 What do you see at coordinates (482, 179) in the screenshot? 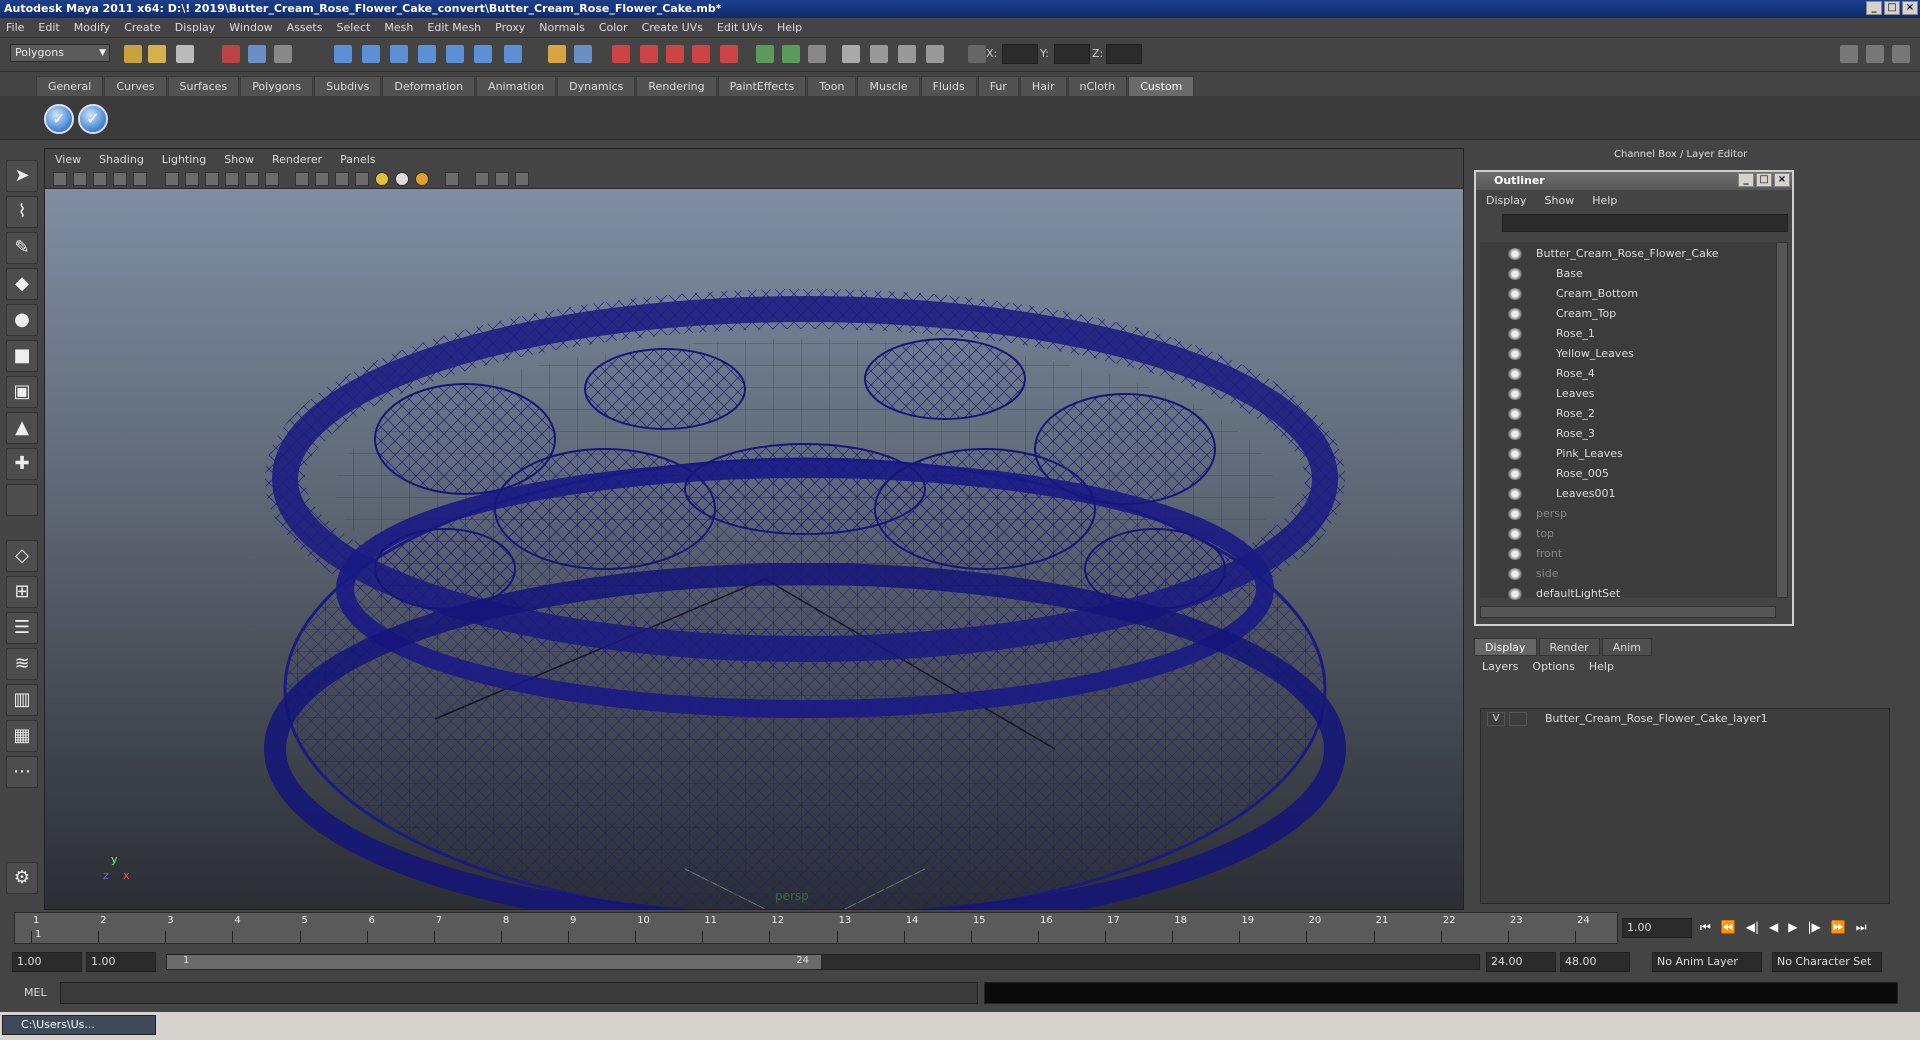
I see `film-gate-icon` at bounding box center [482, 179].